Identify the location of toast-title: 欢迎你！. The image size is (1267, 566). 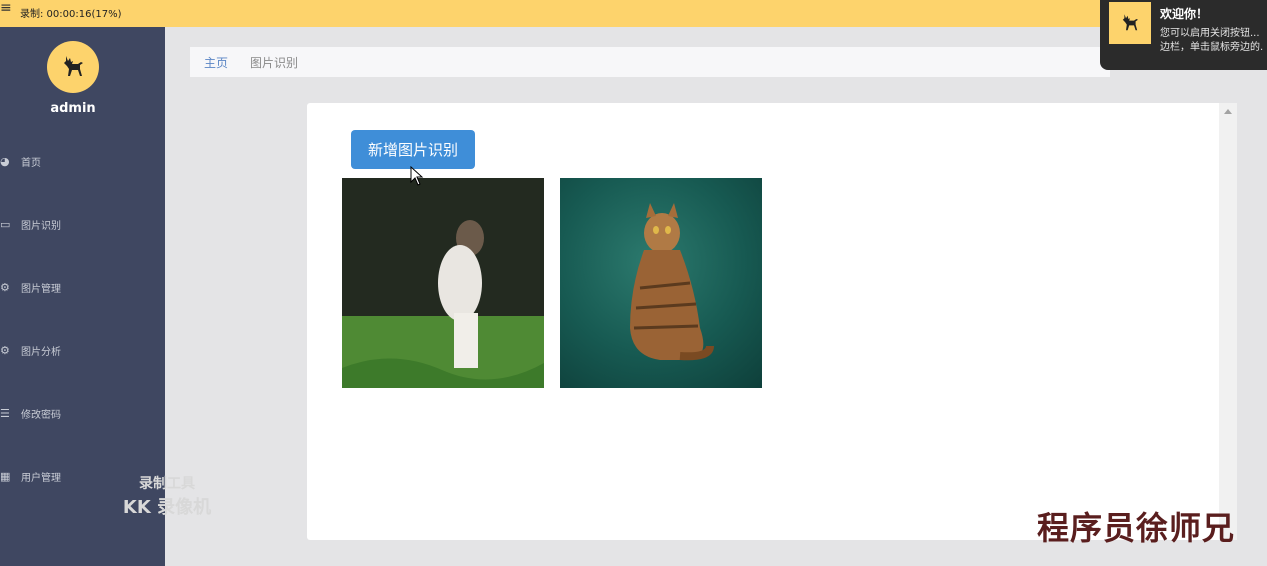
(1184, 14).